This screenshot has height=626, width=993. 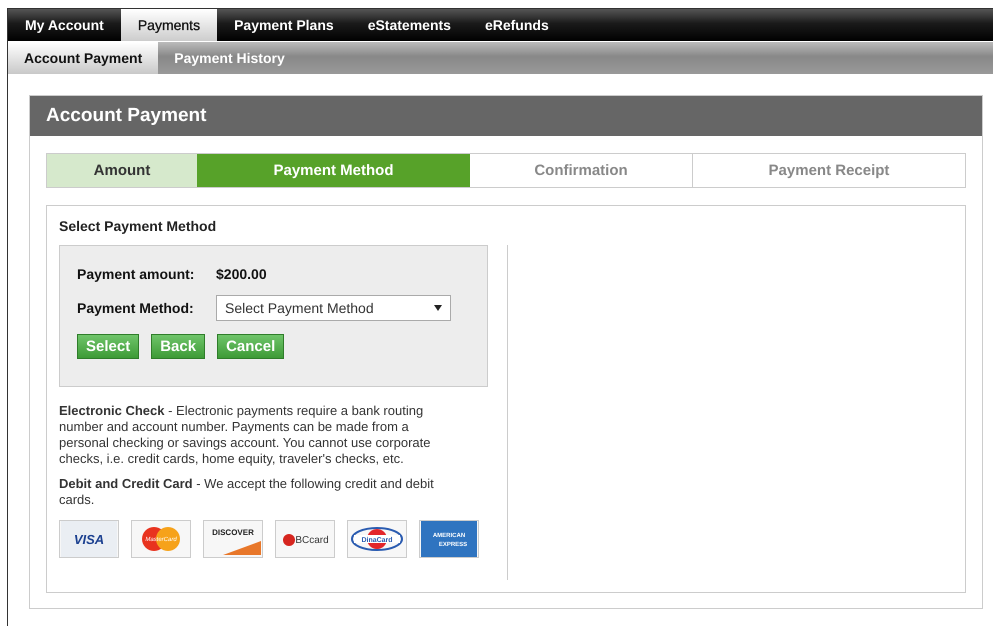 What do you see at coordinates (169, 25) in the screenshot?
I see `nav-tab: Payments` at bounding box center [169, 25].